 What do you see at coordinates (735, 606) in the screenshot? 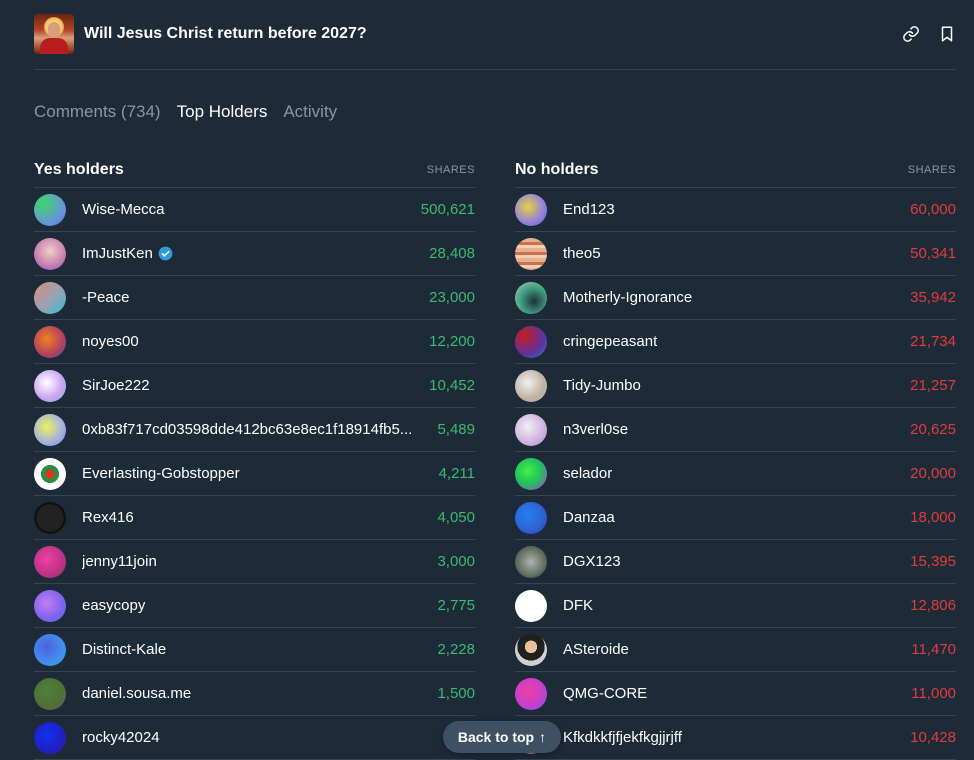
I see `no-holder-row: DFK 12,806` at bounding box center [735, 606].